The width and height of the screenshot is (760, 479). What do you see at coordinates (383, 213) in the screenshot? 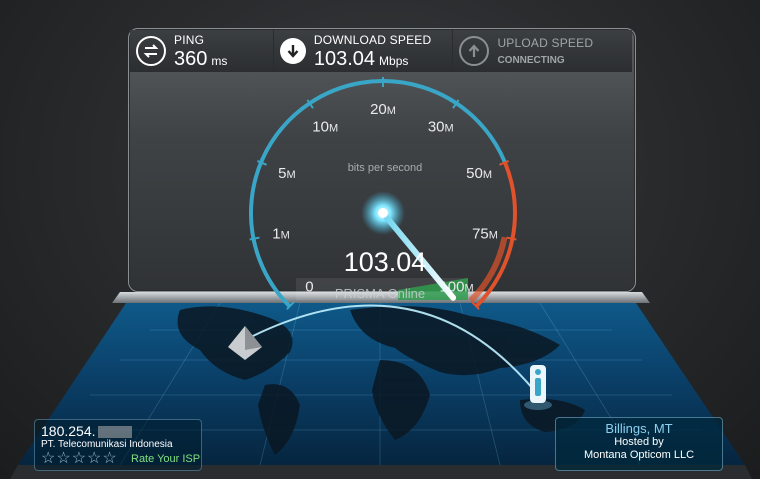
I see `needle-hub` at bounding box center [383, 213].